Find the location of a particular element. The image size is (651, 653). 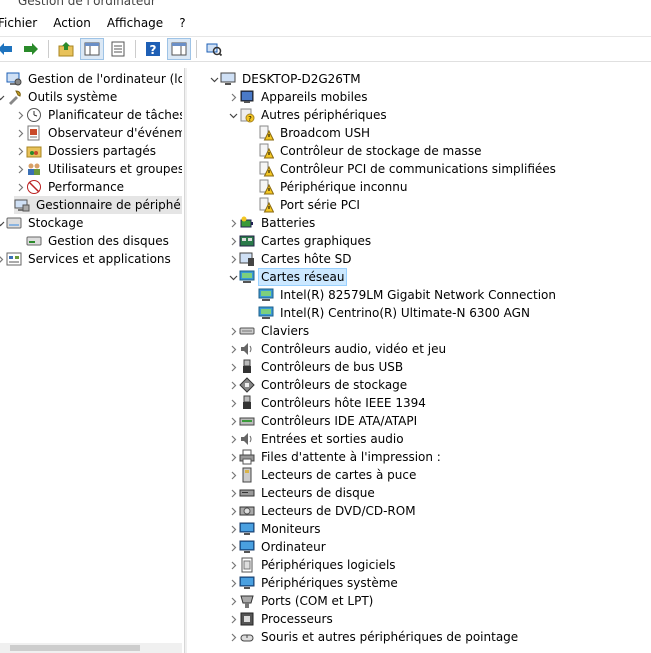

tree-item-peripherique-inconnu: Périphérique inconnu is located at coordinates (327, 187).